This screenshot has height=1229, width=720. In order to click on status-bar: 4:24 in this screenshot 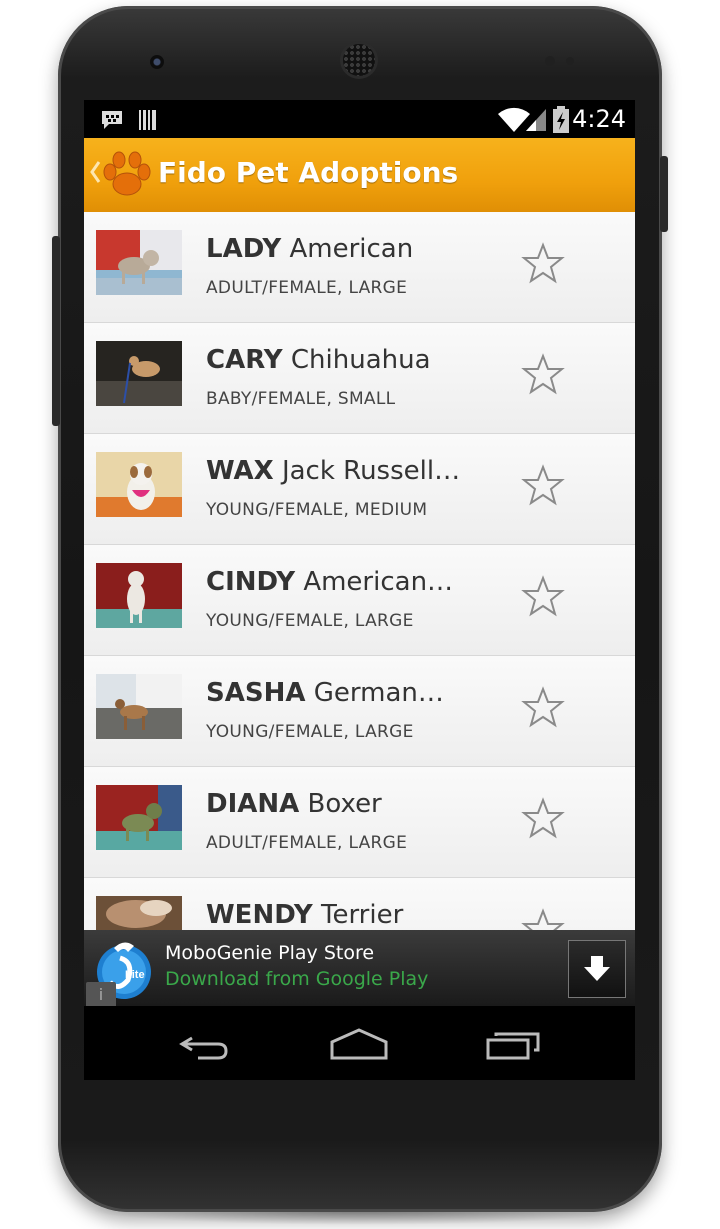, I will do `click(359, 119)`.